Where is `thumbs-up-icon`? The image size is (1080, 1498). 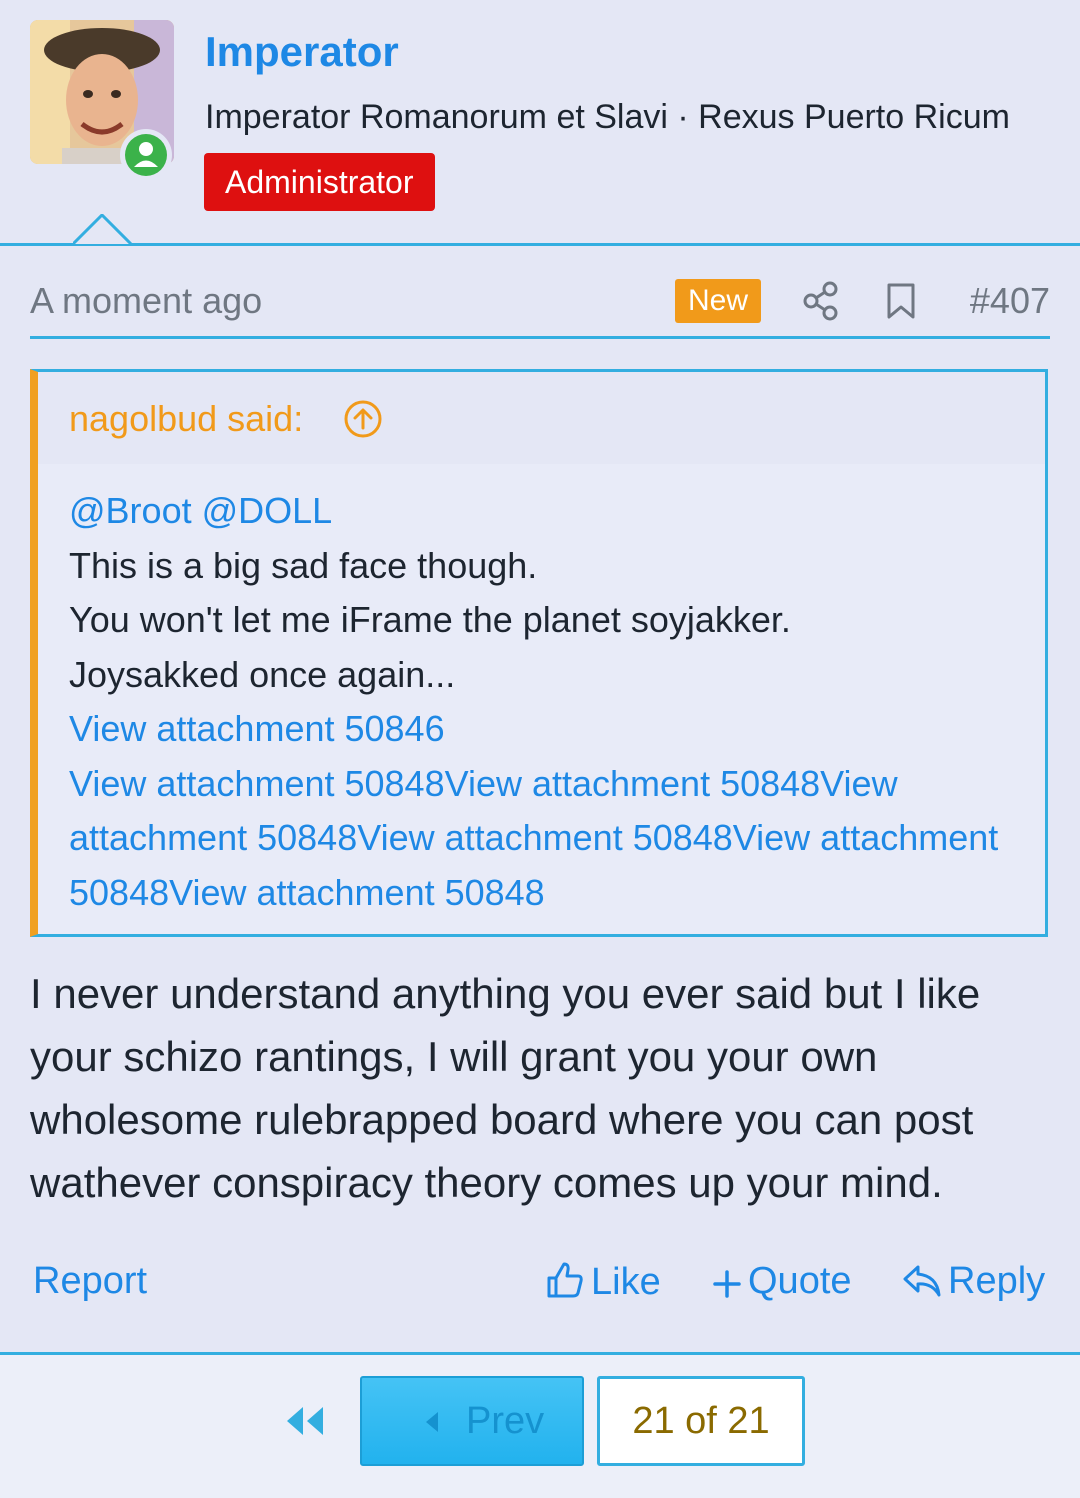 thumbs-up-icon is located at coordinates (565, 1280).